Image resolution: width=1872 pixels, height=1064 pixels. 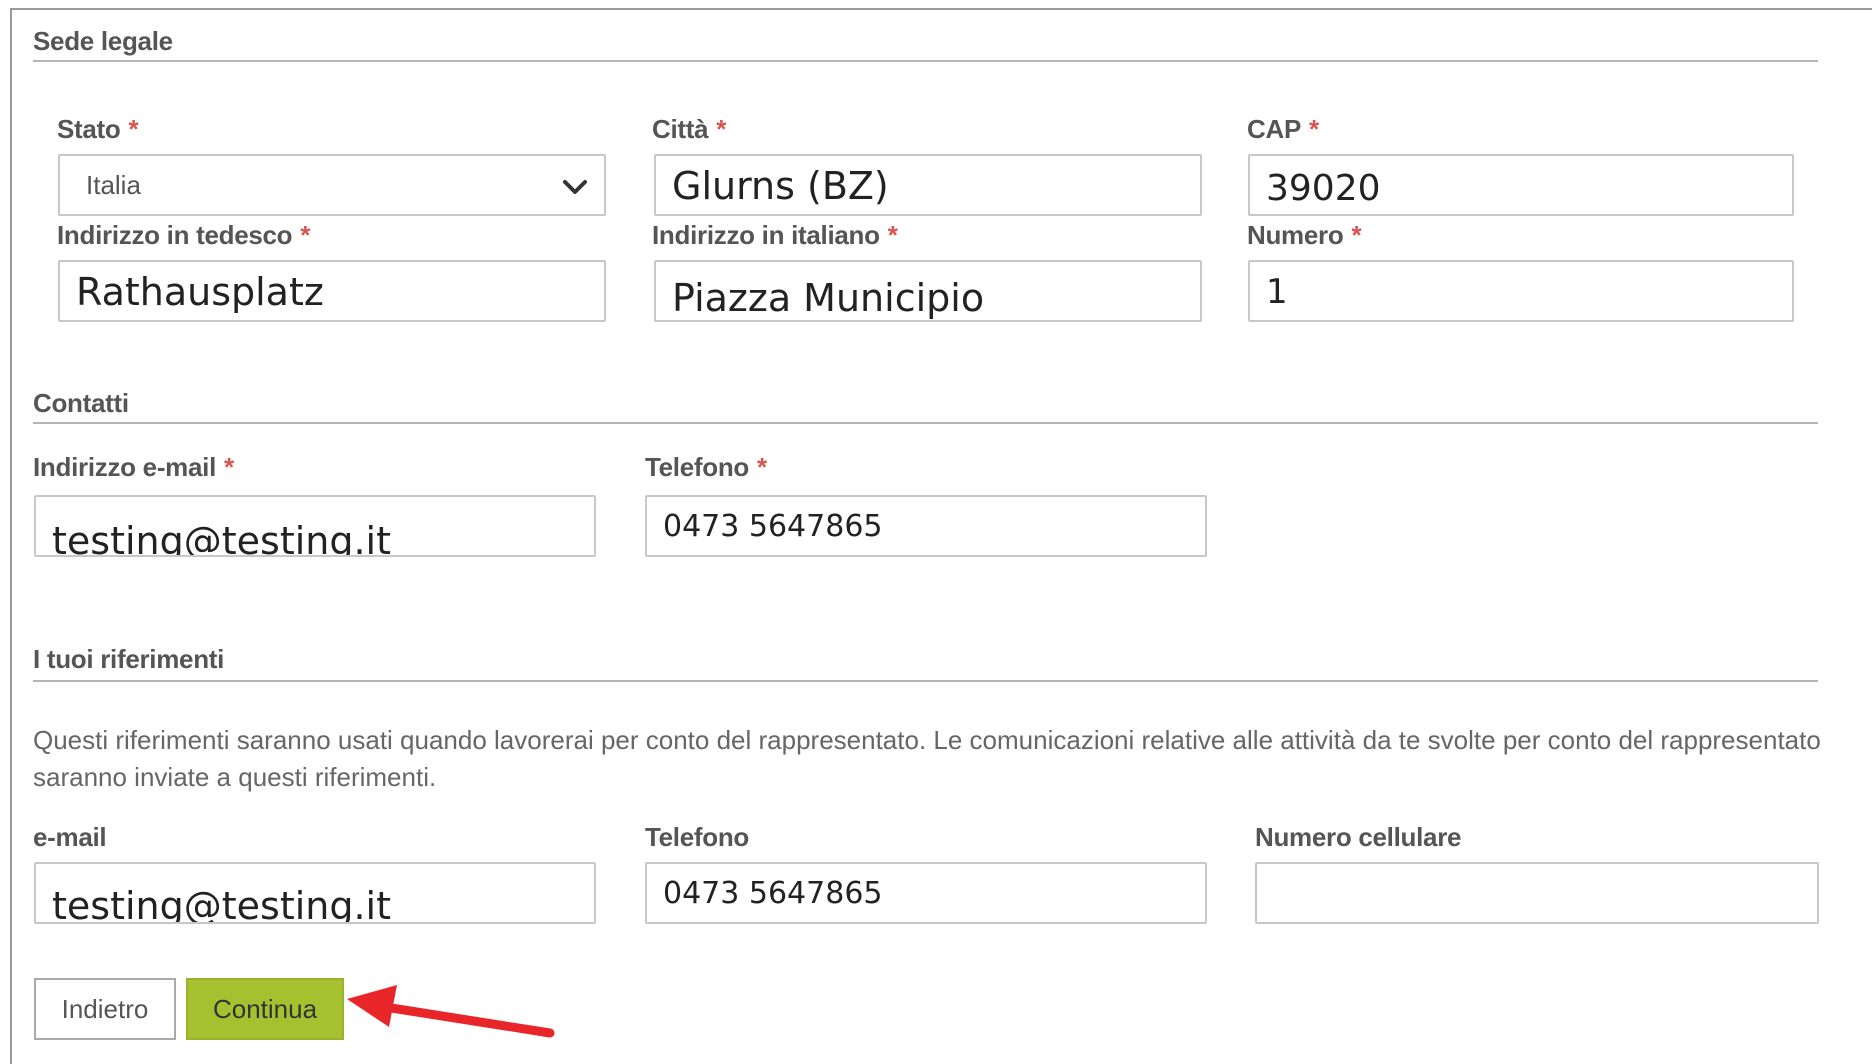 I want to click on indirizzo-tedesco-input: Rathausplatz, so click(x=332, y=291).